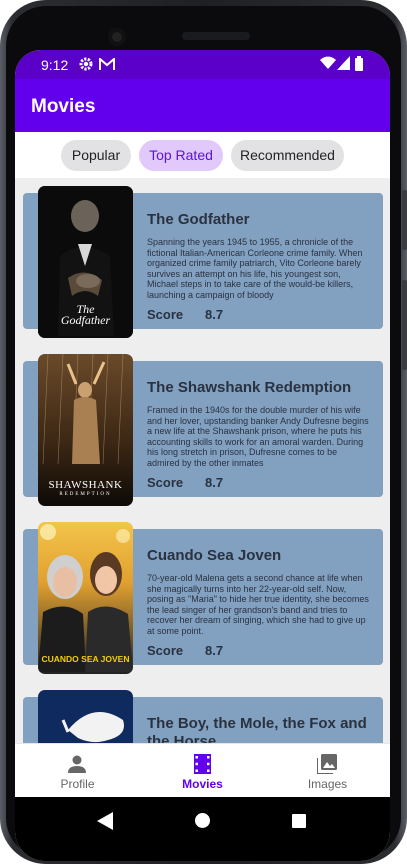 Image resolution: width=407 pixels, height=864 pixels. I want to click on movie-title: The Godfather, so click(198, 219).